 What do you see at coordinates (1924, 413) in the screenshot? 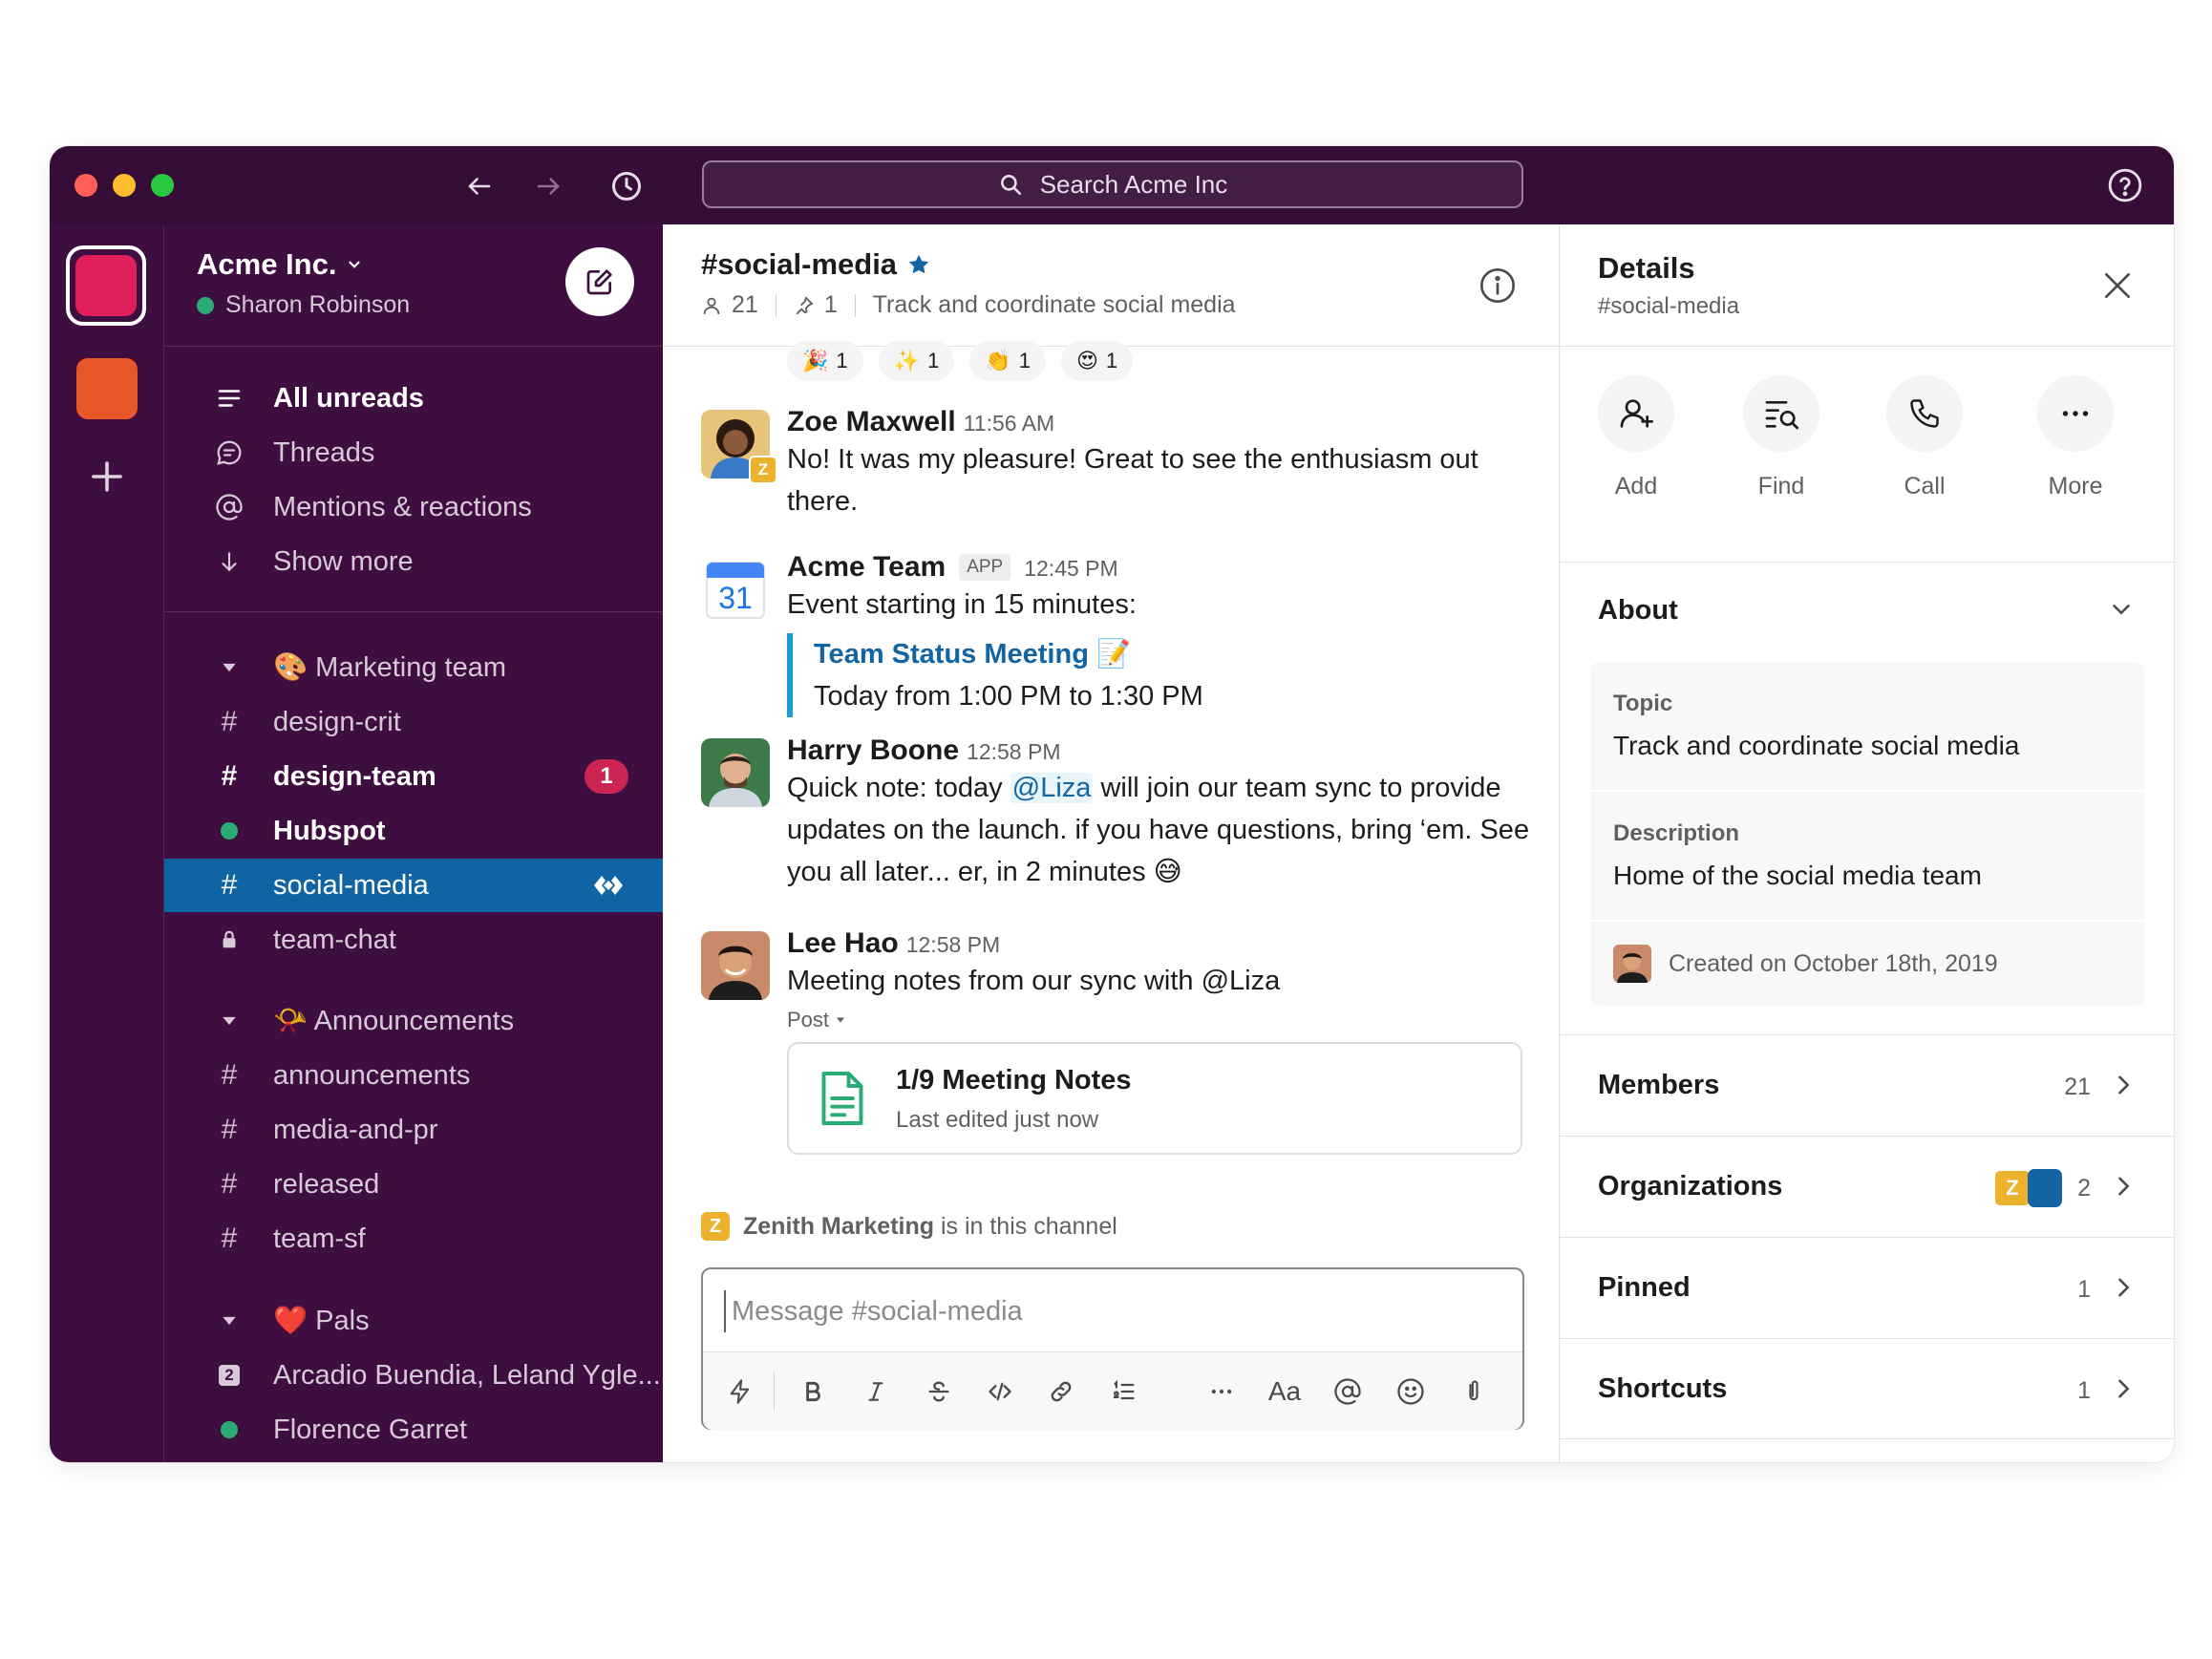
I see `phone-icon` at bounding box center [1924, 413].